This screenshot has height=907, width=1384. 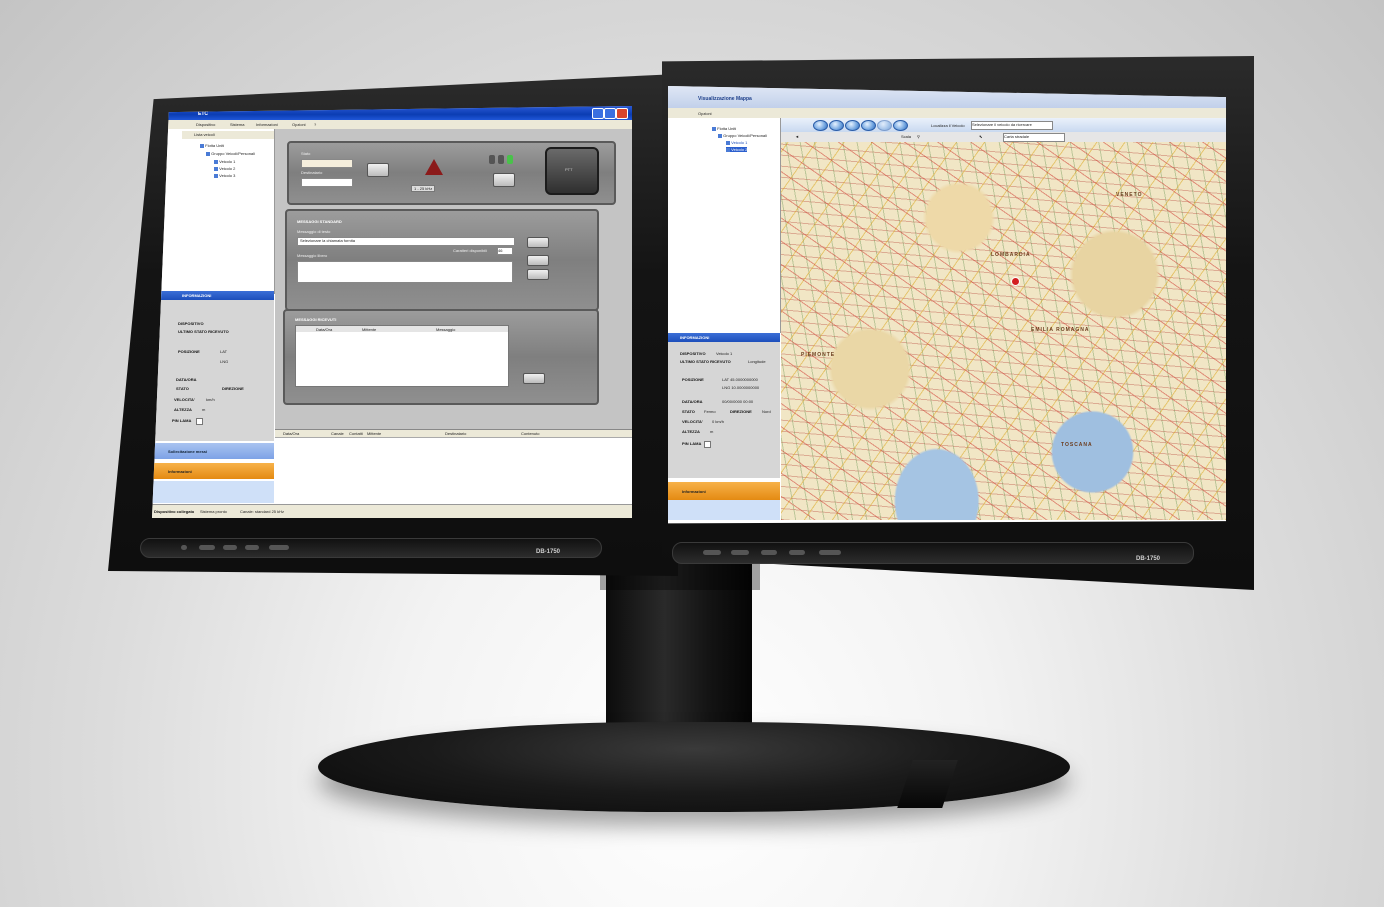 What do you see at coordinates (741, 387) in the screenshot?
I see `info-lng-value-right: LNG 10.0000000000` at bounding box center [741, 387].